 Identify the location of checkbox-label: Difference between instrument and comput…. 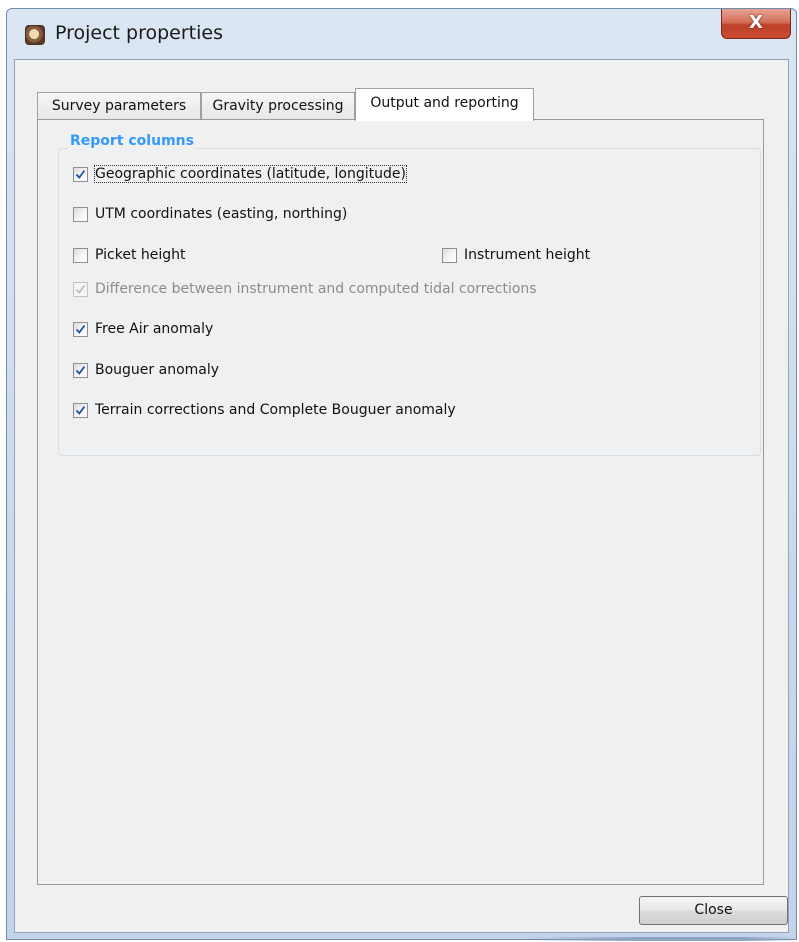
(316, 289).